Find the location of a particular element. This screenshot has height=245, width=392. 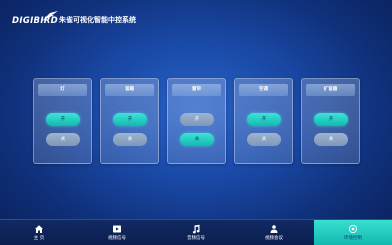

nav-label: 主 页 is located at coordinates (39, 238).